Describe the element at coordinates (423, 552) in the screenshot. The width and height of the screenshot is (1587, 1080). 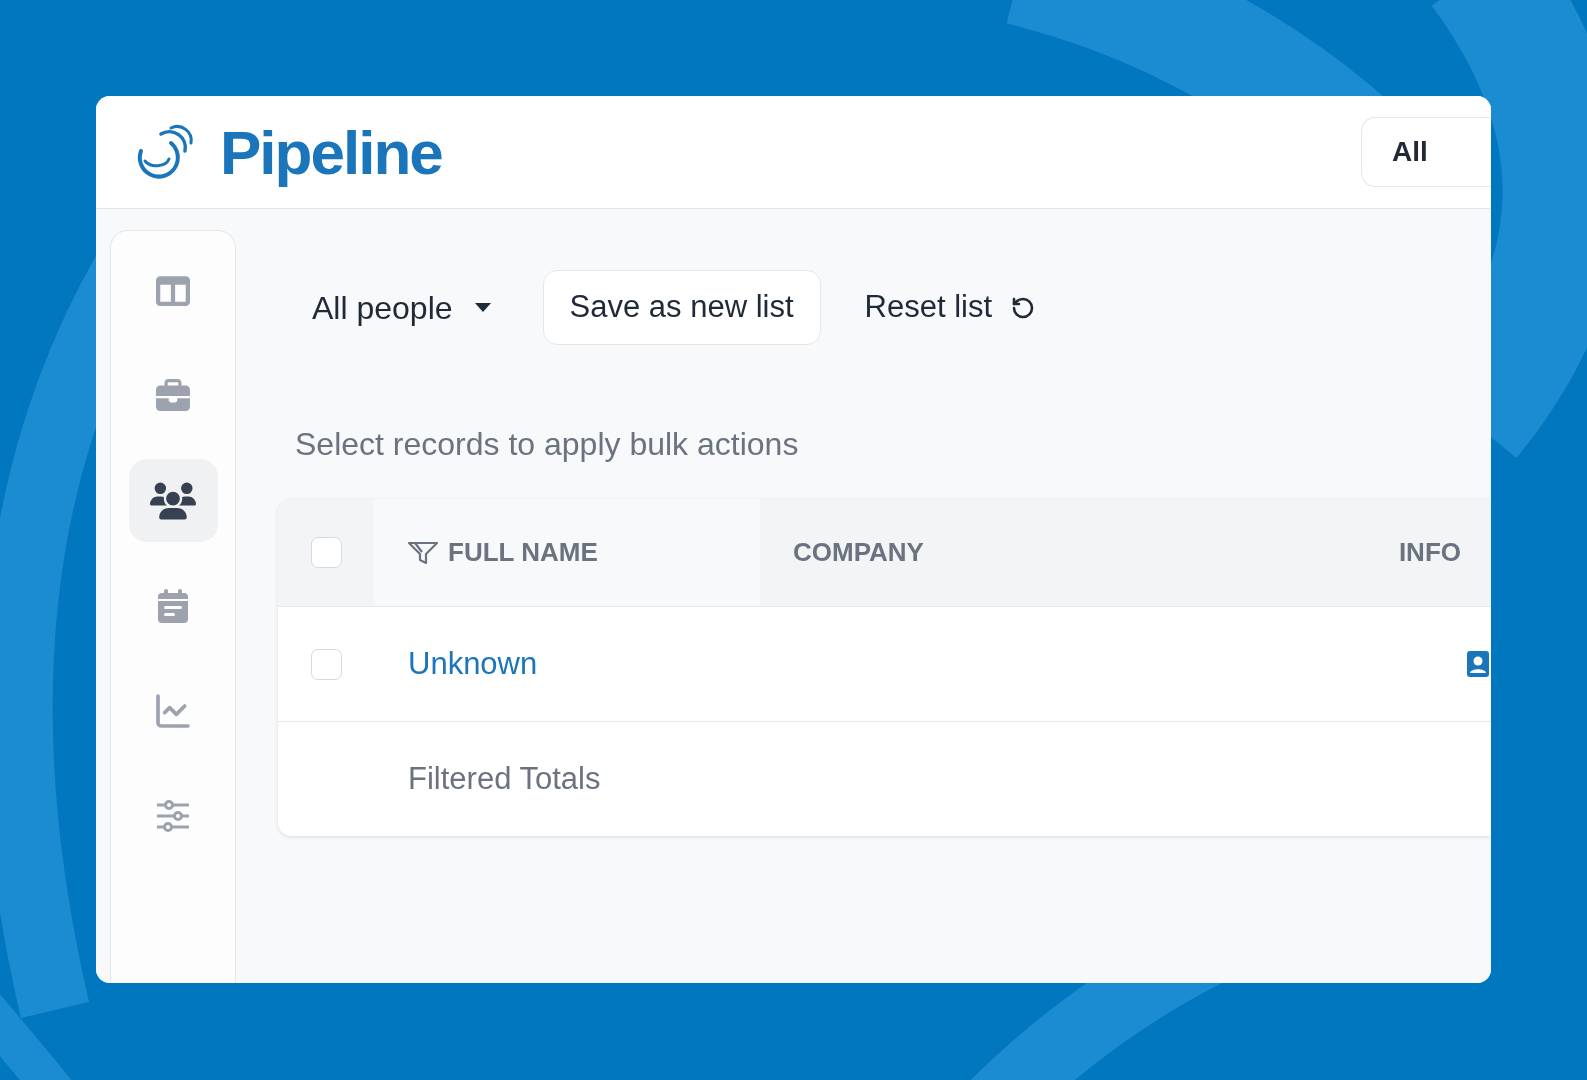
I see `funnel-icon` at that location.